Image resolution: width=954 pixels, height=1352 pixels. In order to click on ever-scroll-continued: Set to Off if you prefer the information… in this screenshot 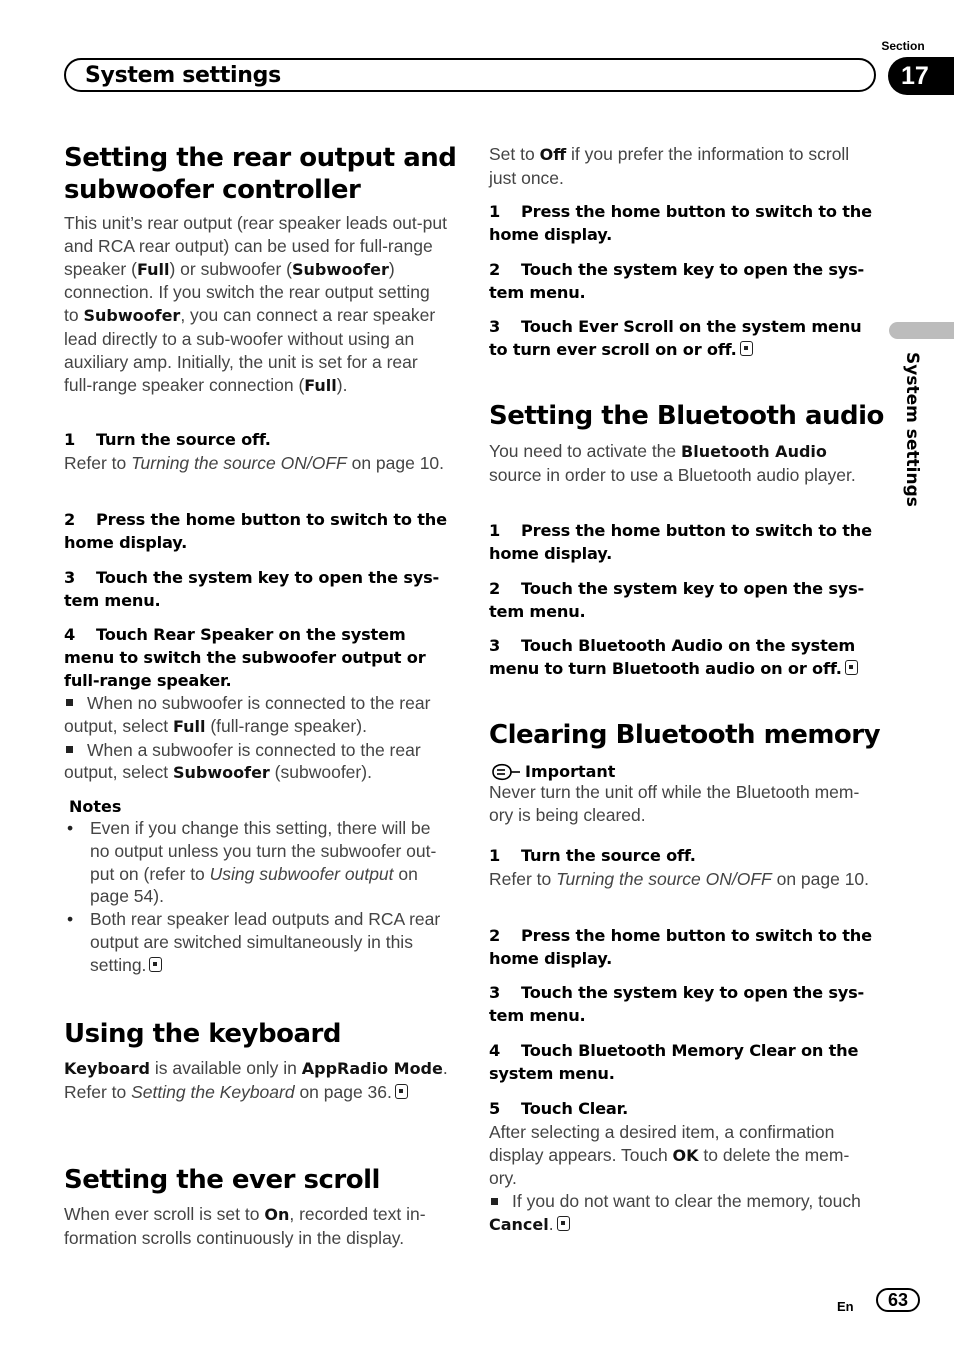, I will do `click(669, 166)`.